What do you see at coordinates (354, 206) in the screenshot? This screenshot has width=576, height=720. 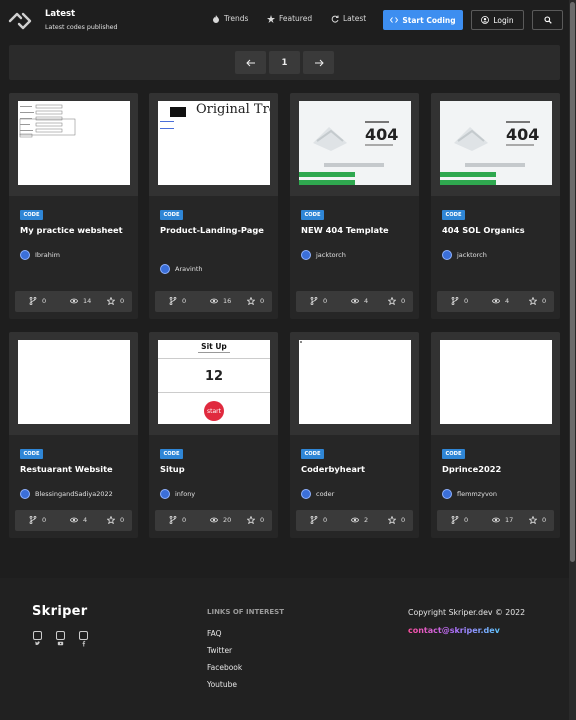 I see `code-card: 404 CODE NEW 404 Template jacktorch 0 4 0` at bounding box center [354, 206].